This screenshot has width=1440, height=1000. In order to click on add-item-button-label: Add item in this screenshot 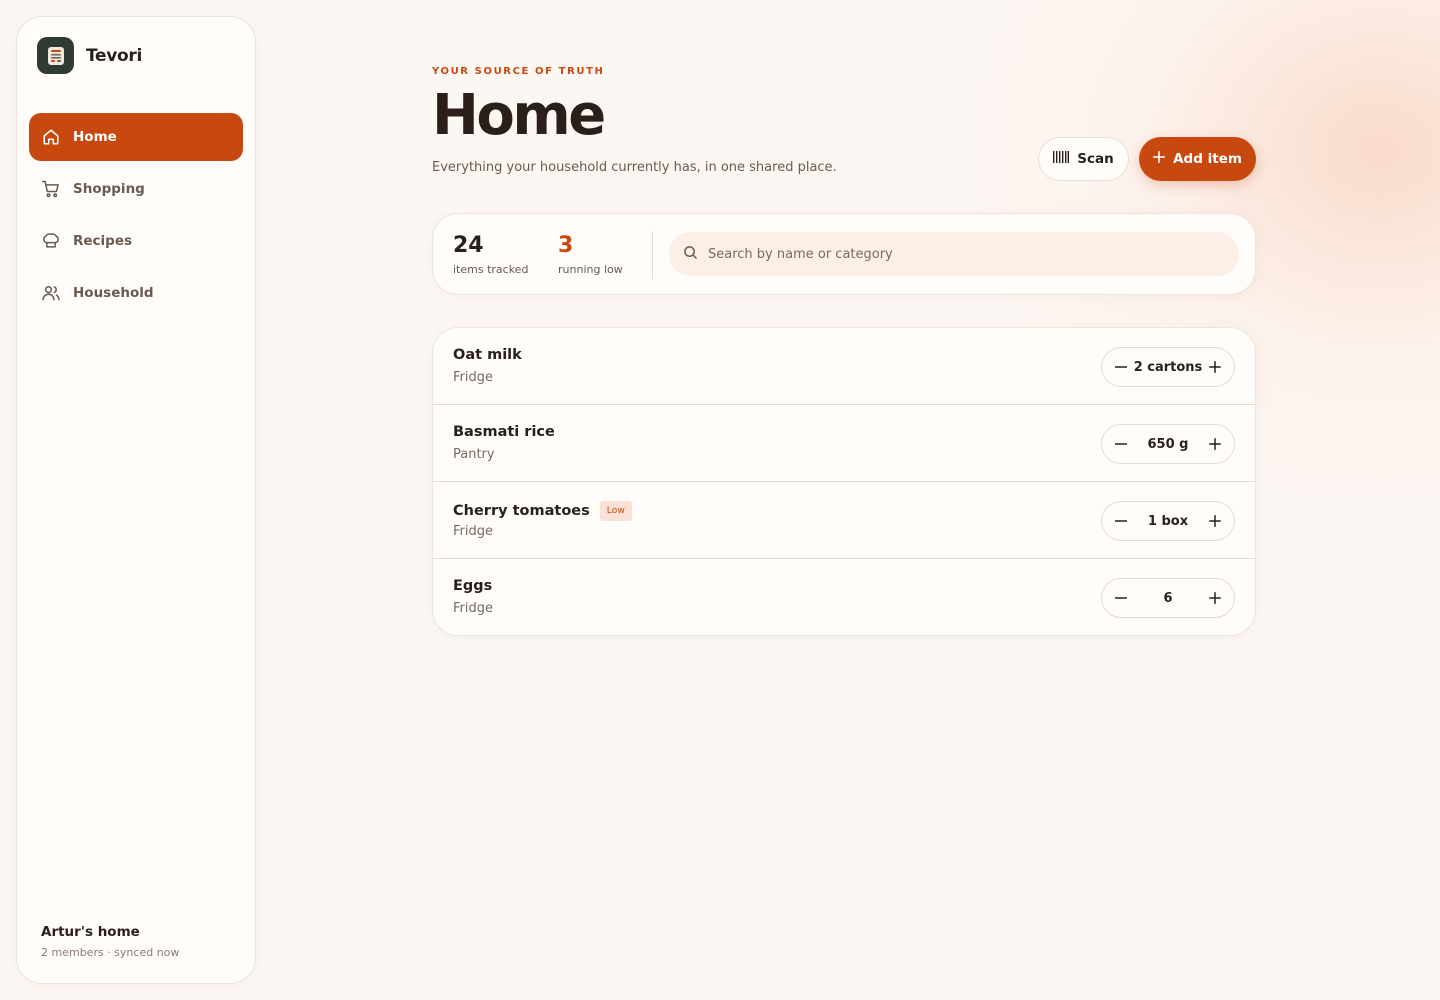, I will do `click(1207, 159)`.